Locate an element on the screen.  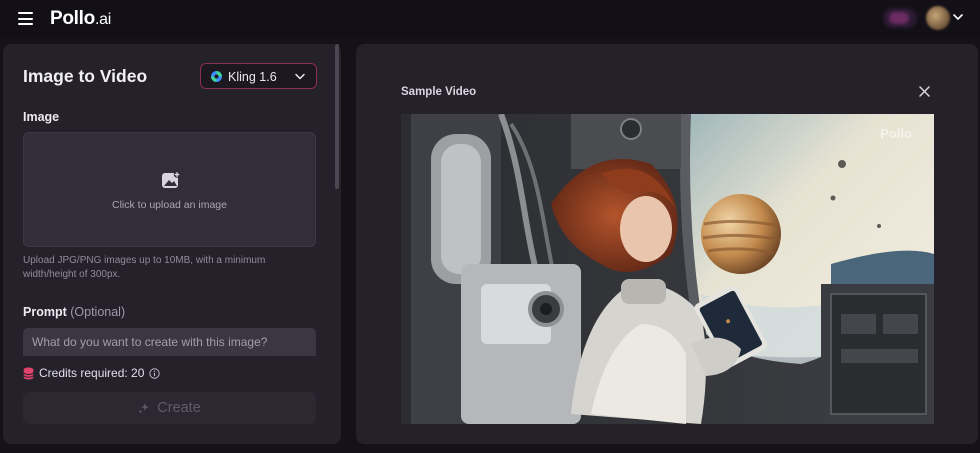
upload-hint: Click to upload an image is located at coordinates (169, 205).